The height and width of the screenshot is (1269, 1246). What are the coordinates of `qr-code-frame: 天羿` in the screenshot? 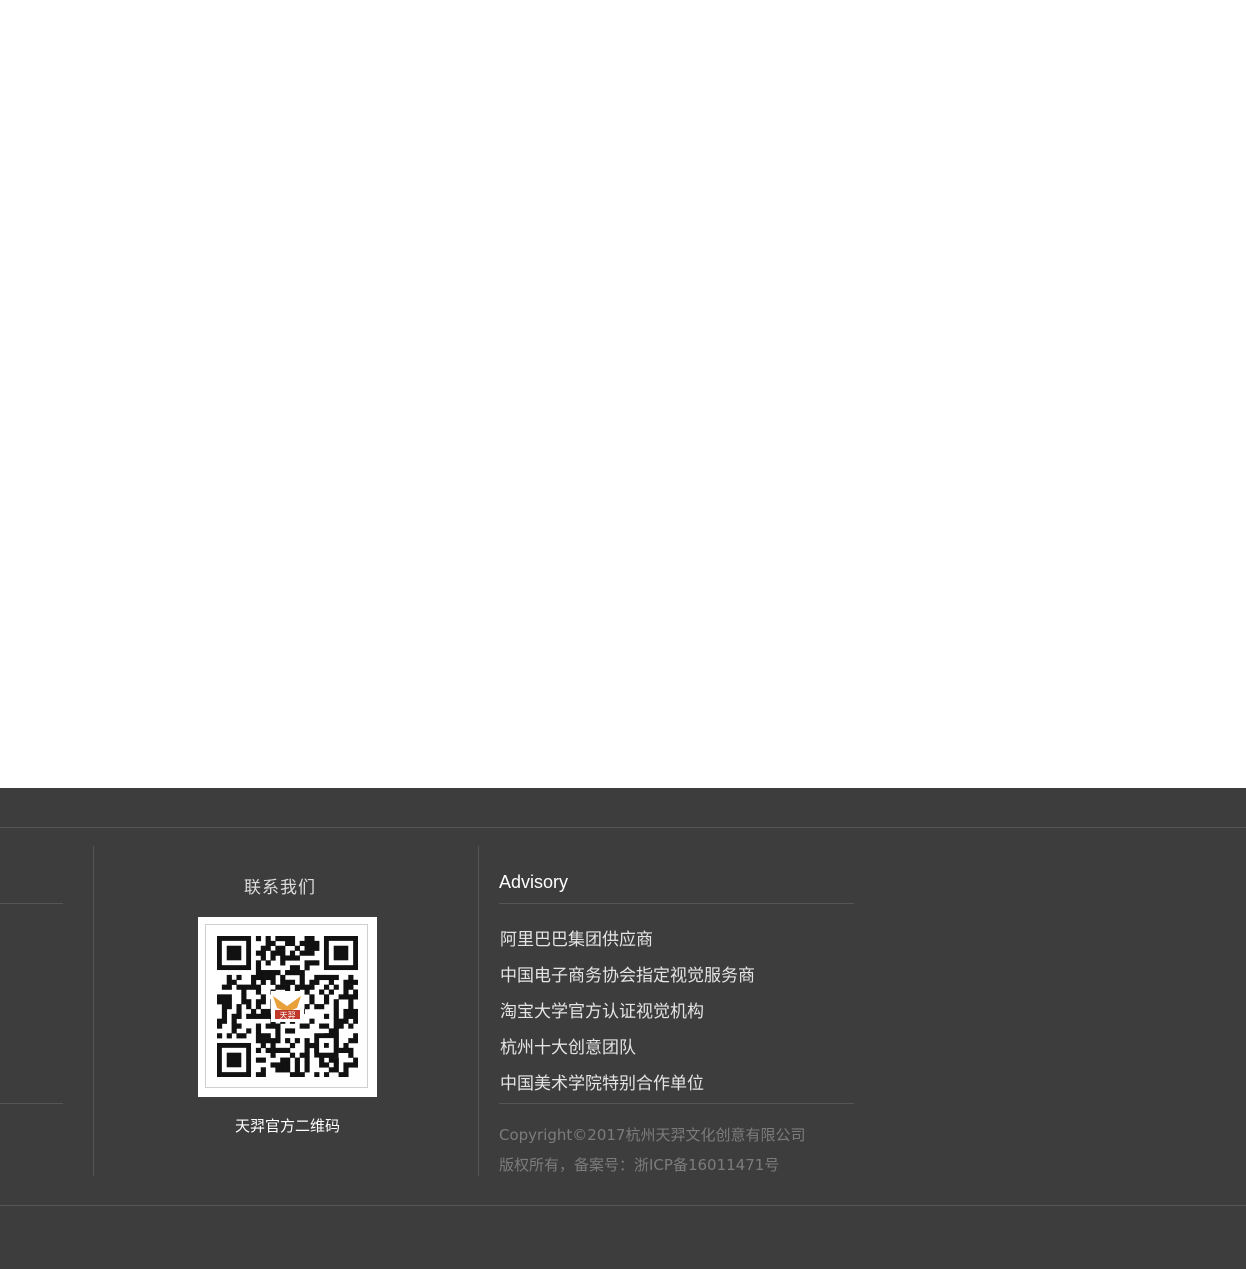 It's located at (287, 1007).